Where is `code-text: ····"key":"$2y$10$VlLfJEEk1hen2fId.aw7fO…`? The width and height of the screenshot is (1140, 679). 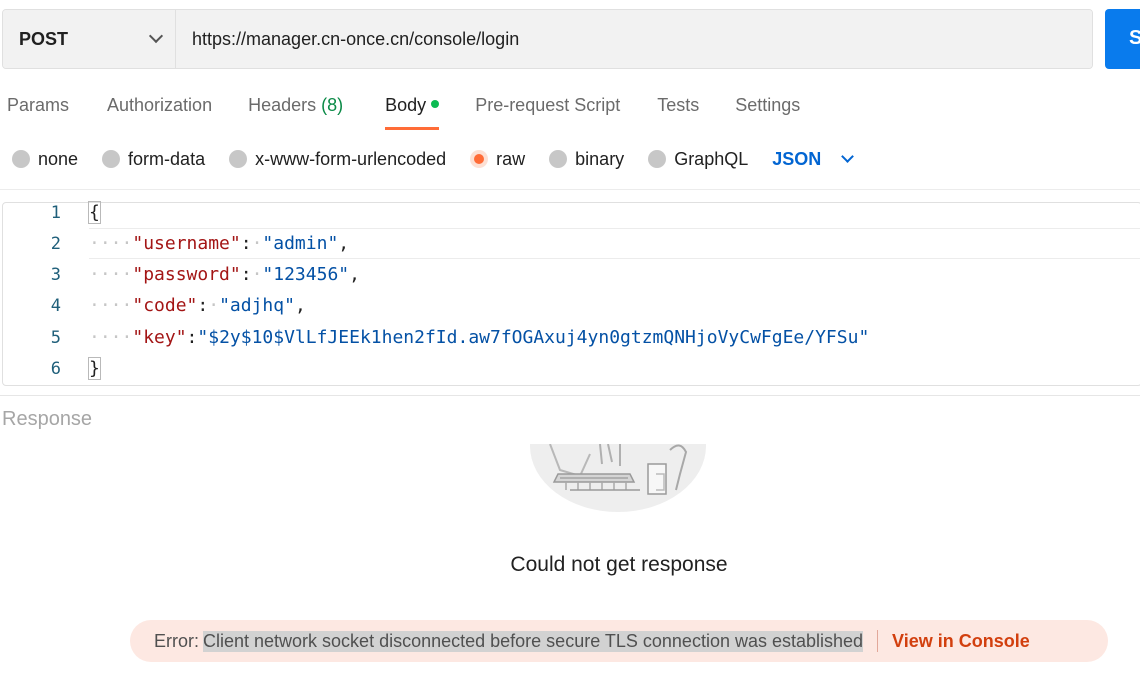 code-text: ····"key":"$2y$10$VlLfJEEk1hen2fId.aw7fO… is located at coordinates (479, 337).